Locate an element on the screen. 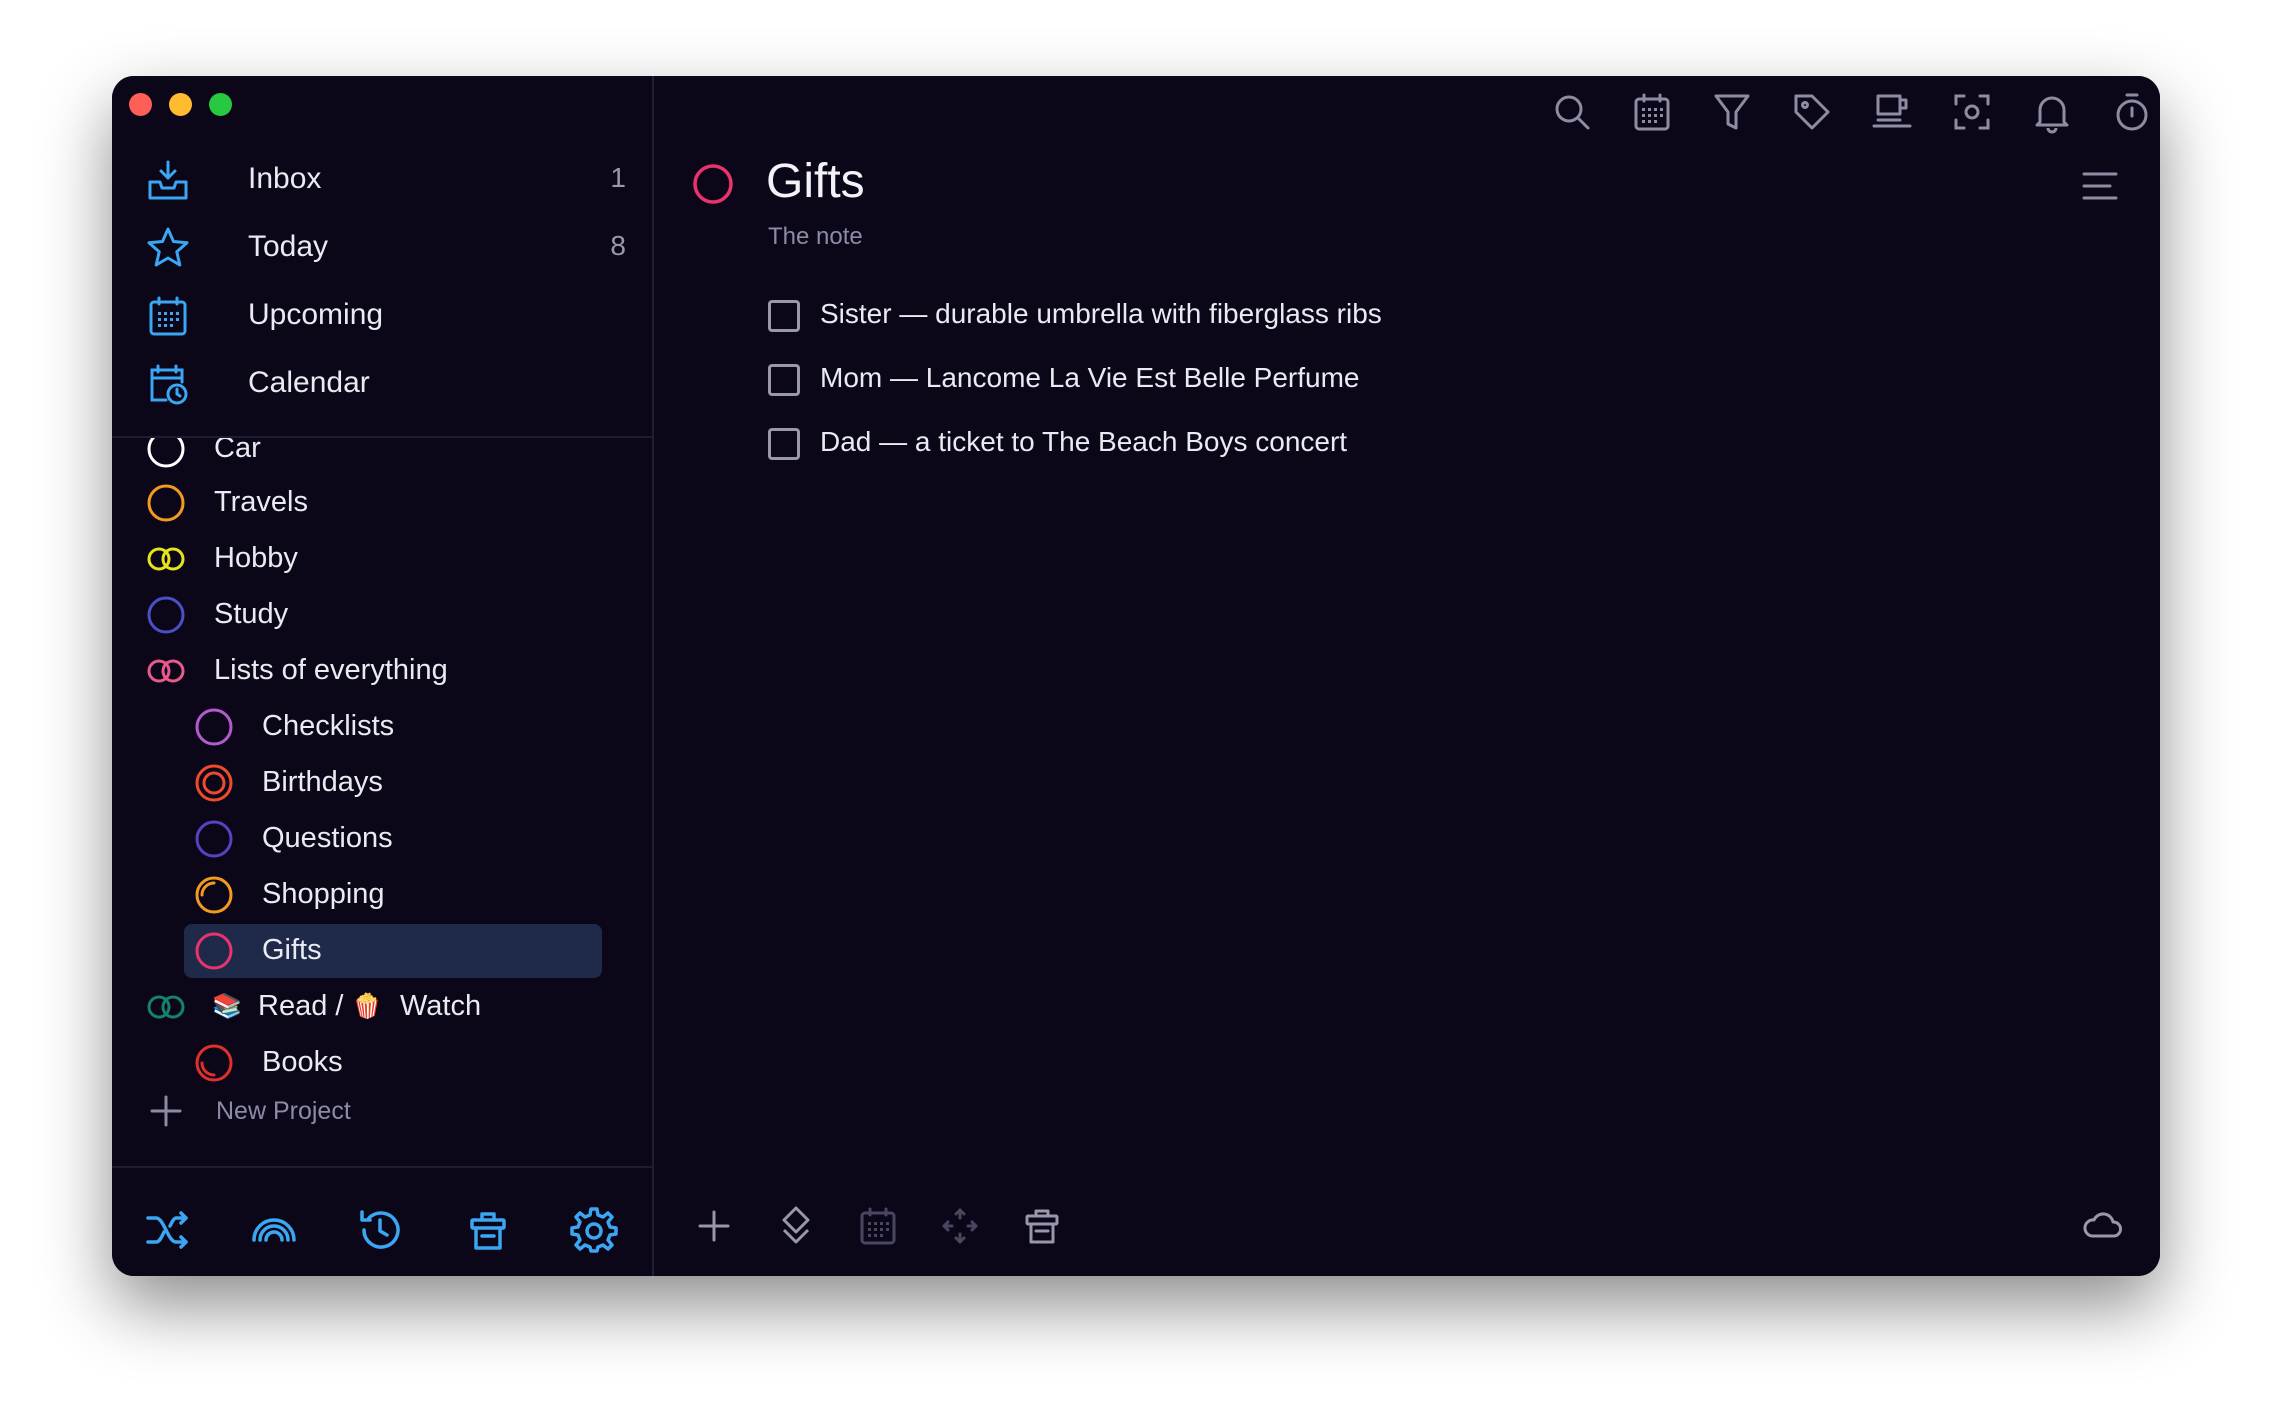  new-project-button: New Project is located at coordinates (298, 1113).